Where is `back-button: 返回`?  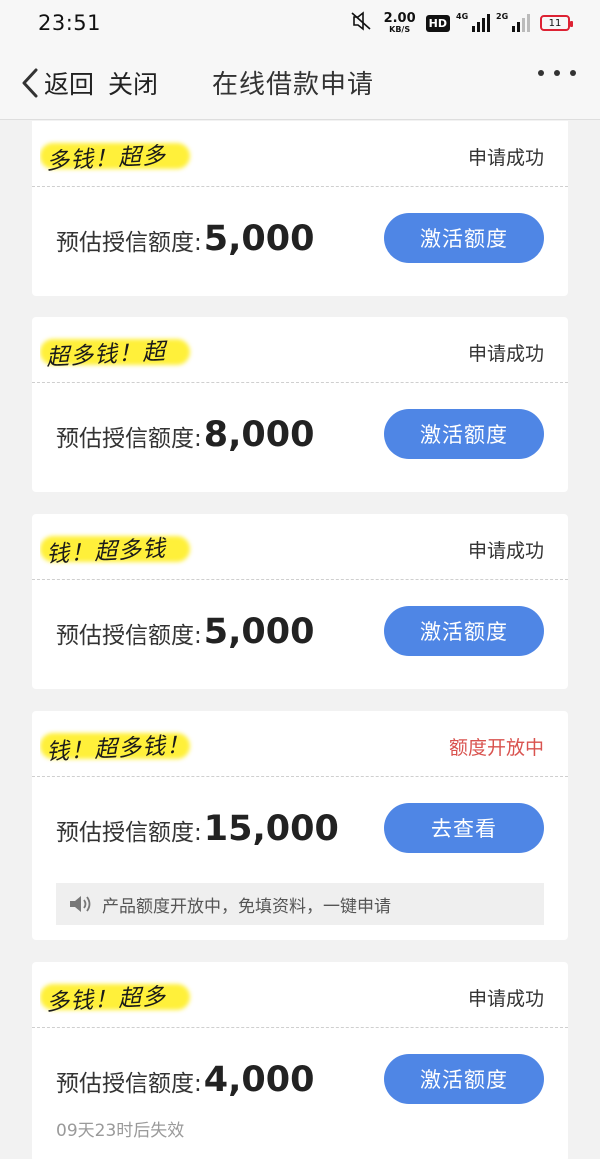
back-button: 返回 is located at coordinates (57, 83).